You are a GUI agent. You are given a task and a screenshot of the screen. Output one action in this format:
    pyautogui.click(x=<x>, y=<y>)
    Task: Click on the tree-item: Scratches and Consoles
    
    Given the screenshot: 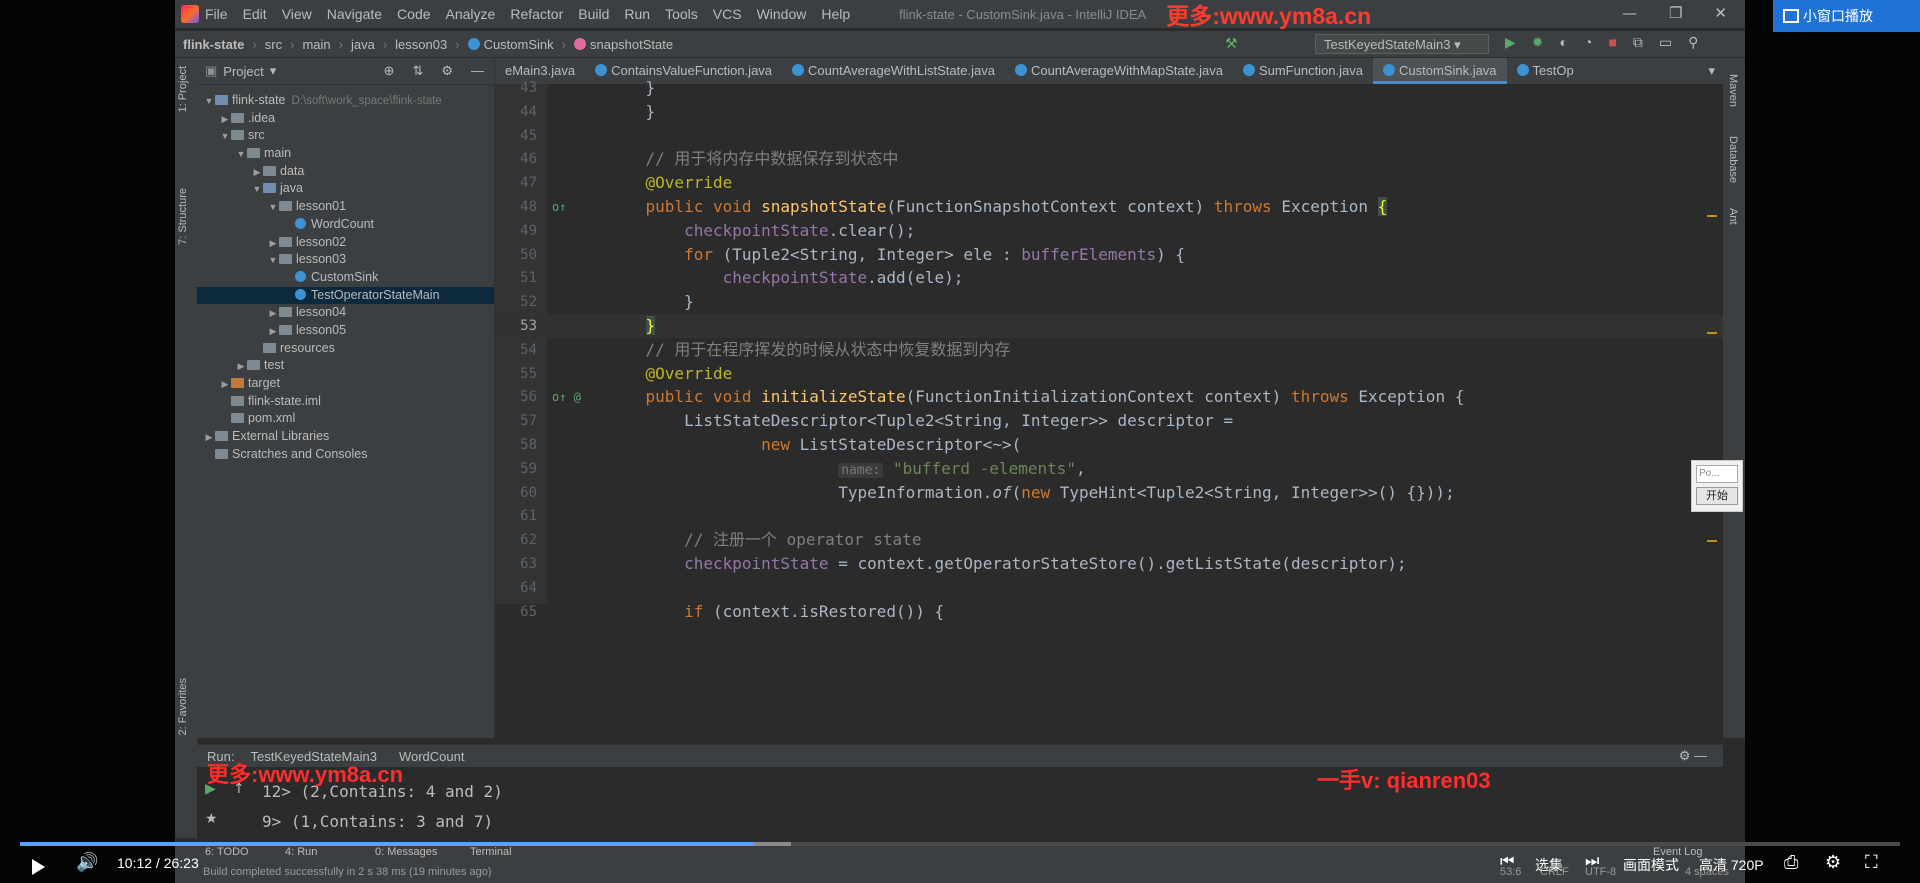 What is the action you would take?
    pyautogui.click(x=345, y=455)
    